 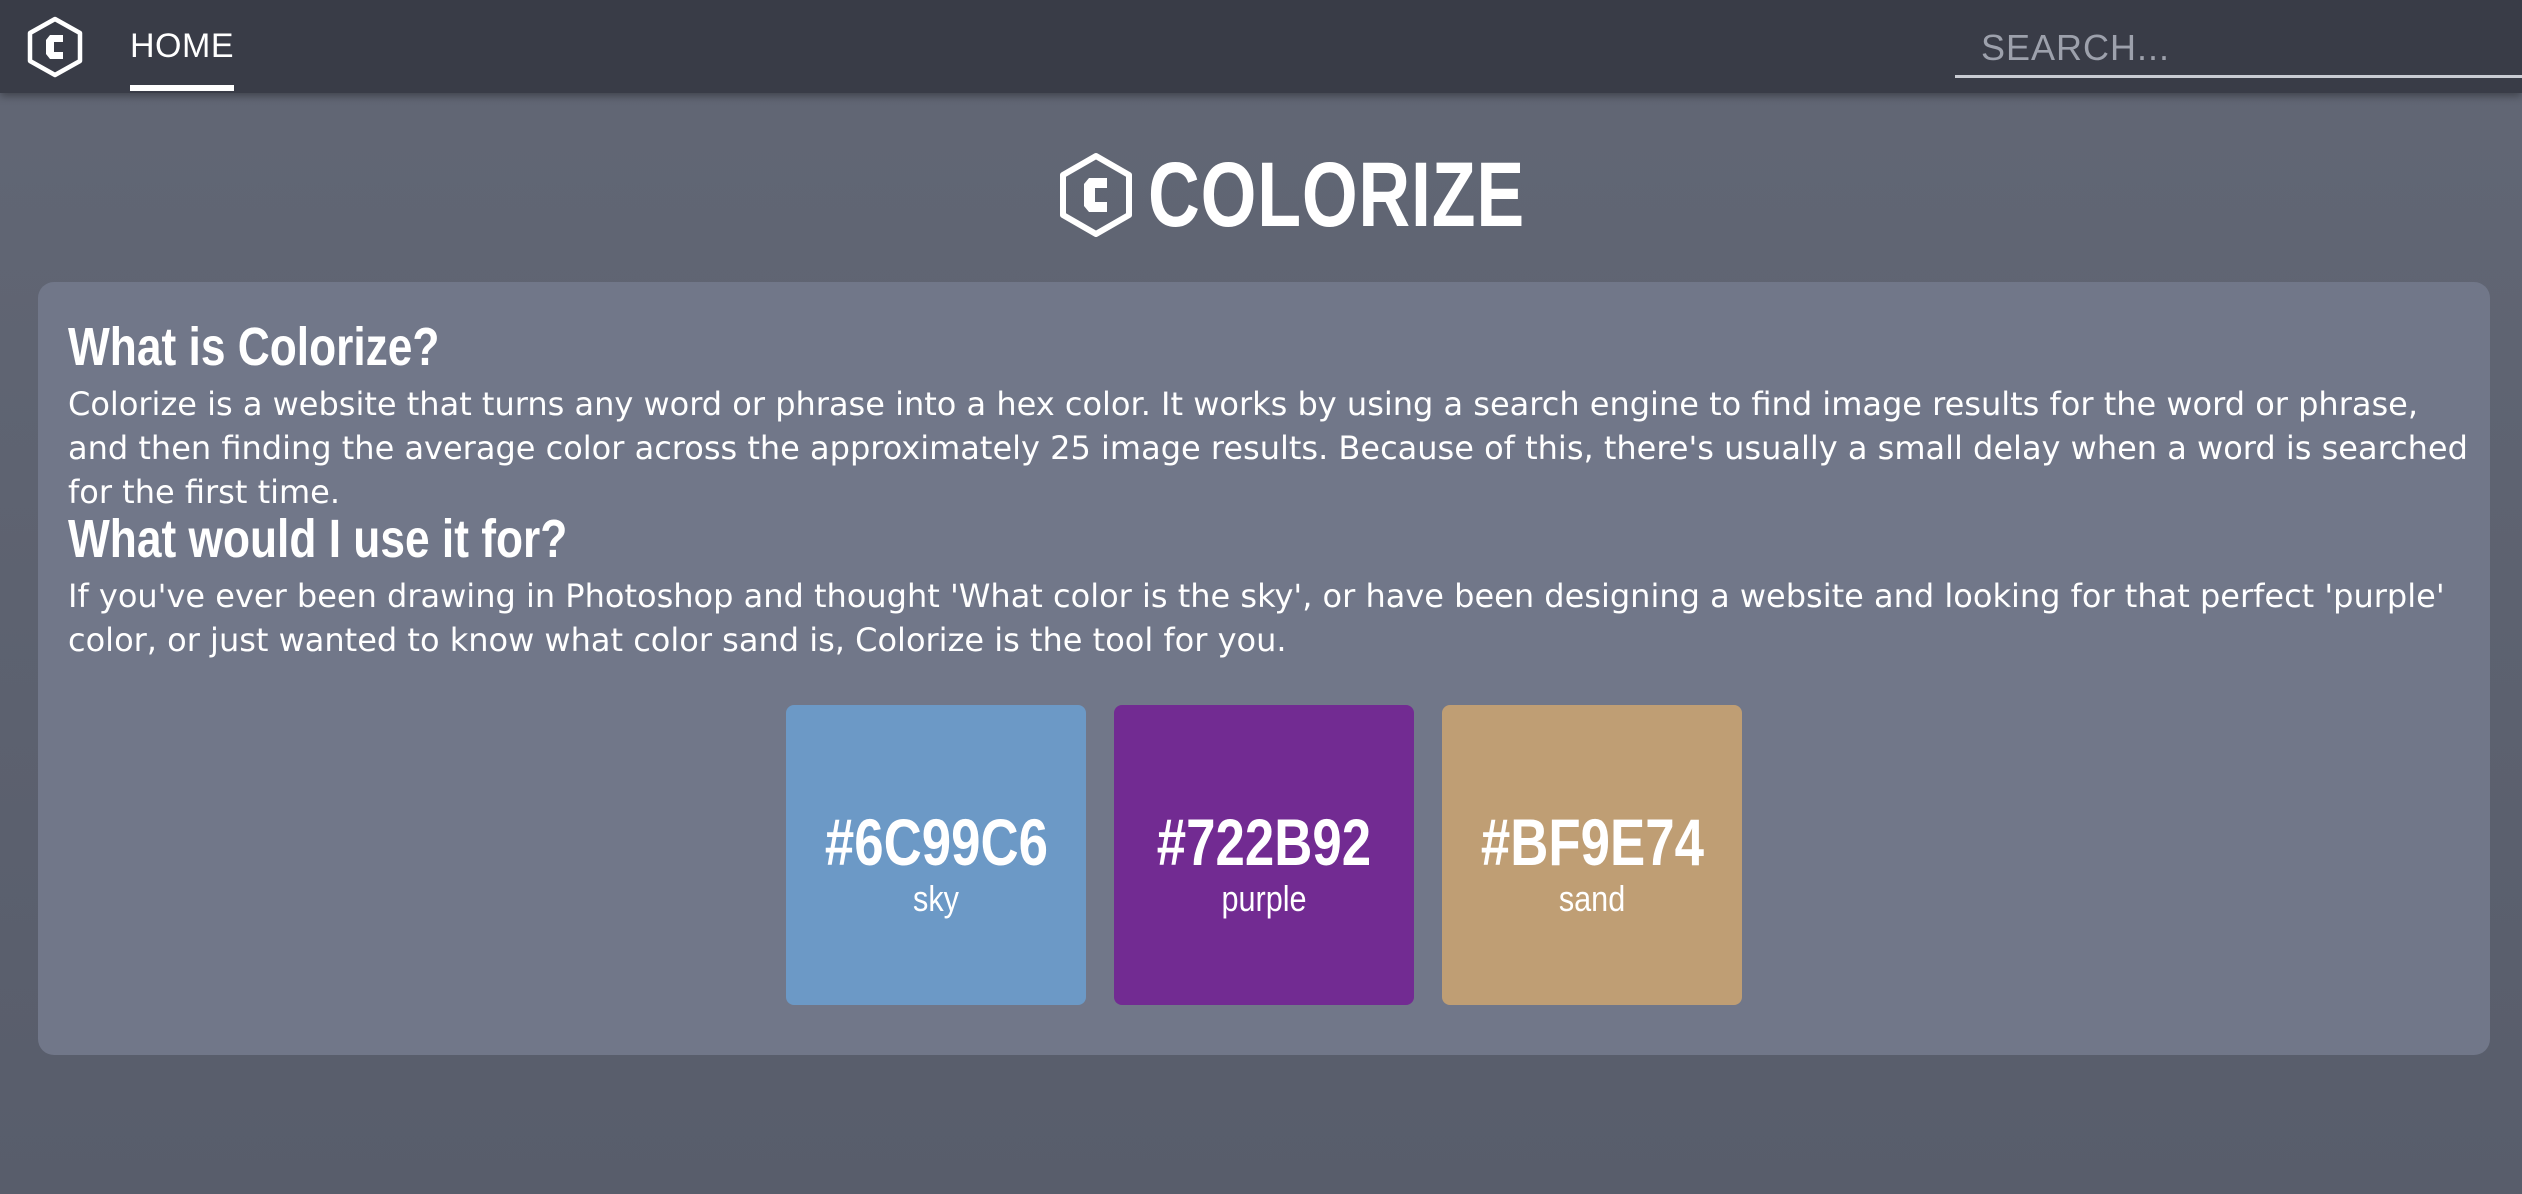 I want to click on section-heading-what-is: What is Colorize?, so click(x=254, y=347).